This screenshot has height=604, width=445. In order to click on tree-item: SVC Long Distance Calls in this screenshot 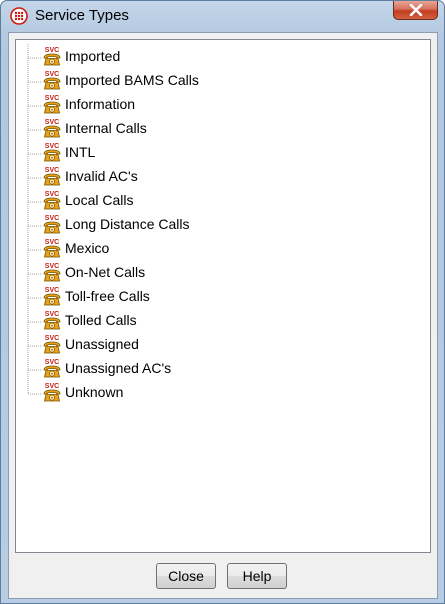, I will do `click(116, 224)`.